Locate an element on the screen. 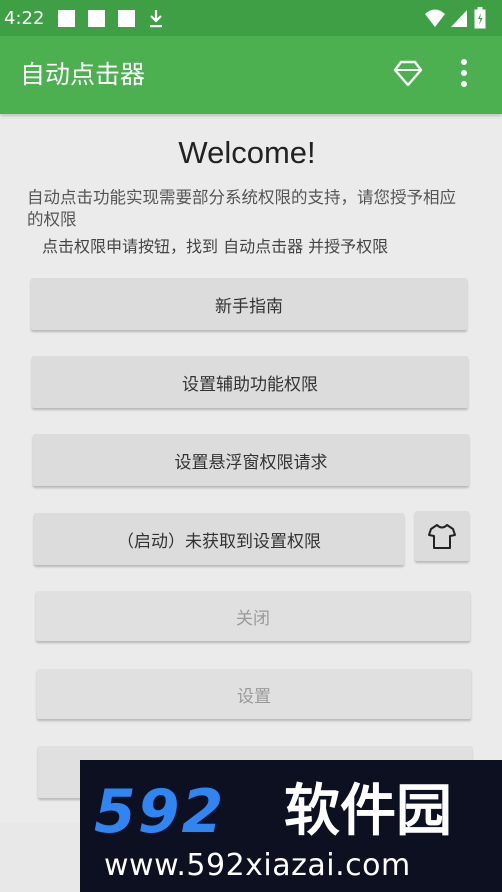  permission-hint: 点击权限申请按钮，找到 自动点击器 并授予权限 is located at coordinates (215, 246).